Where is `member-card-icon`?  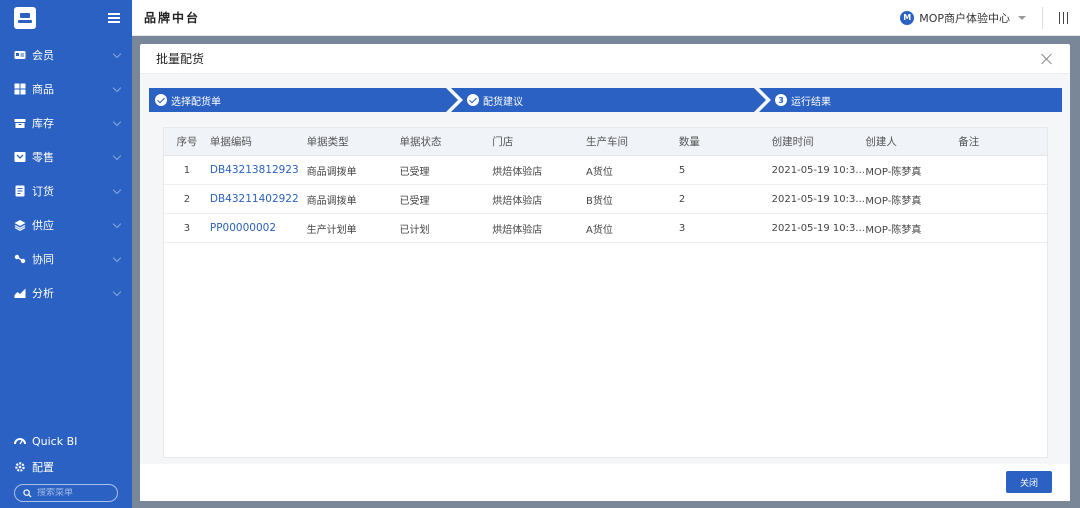
member-card-icon is located at coordinates (20, 55).